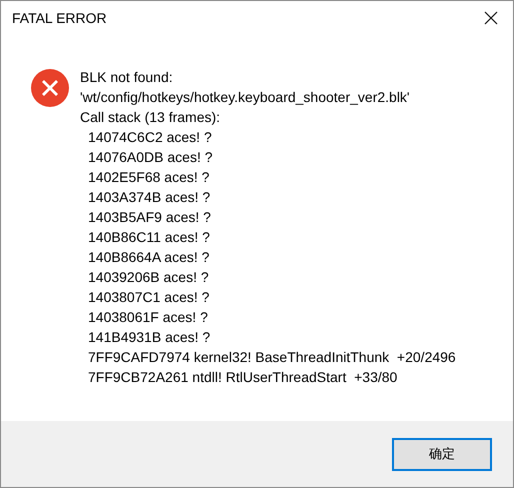  I want to click on message-line: Call stack (13 frames):, so click(151, 117).